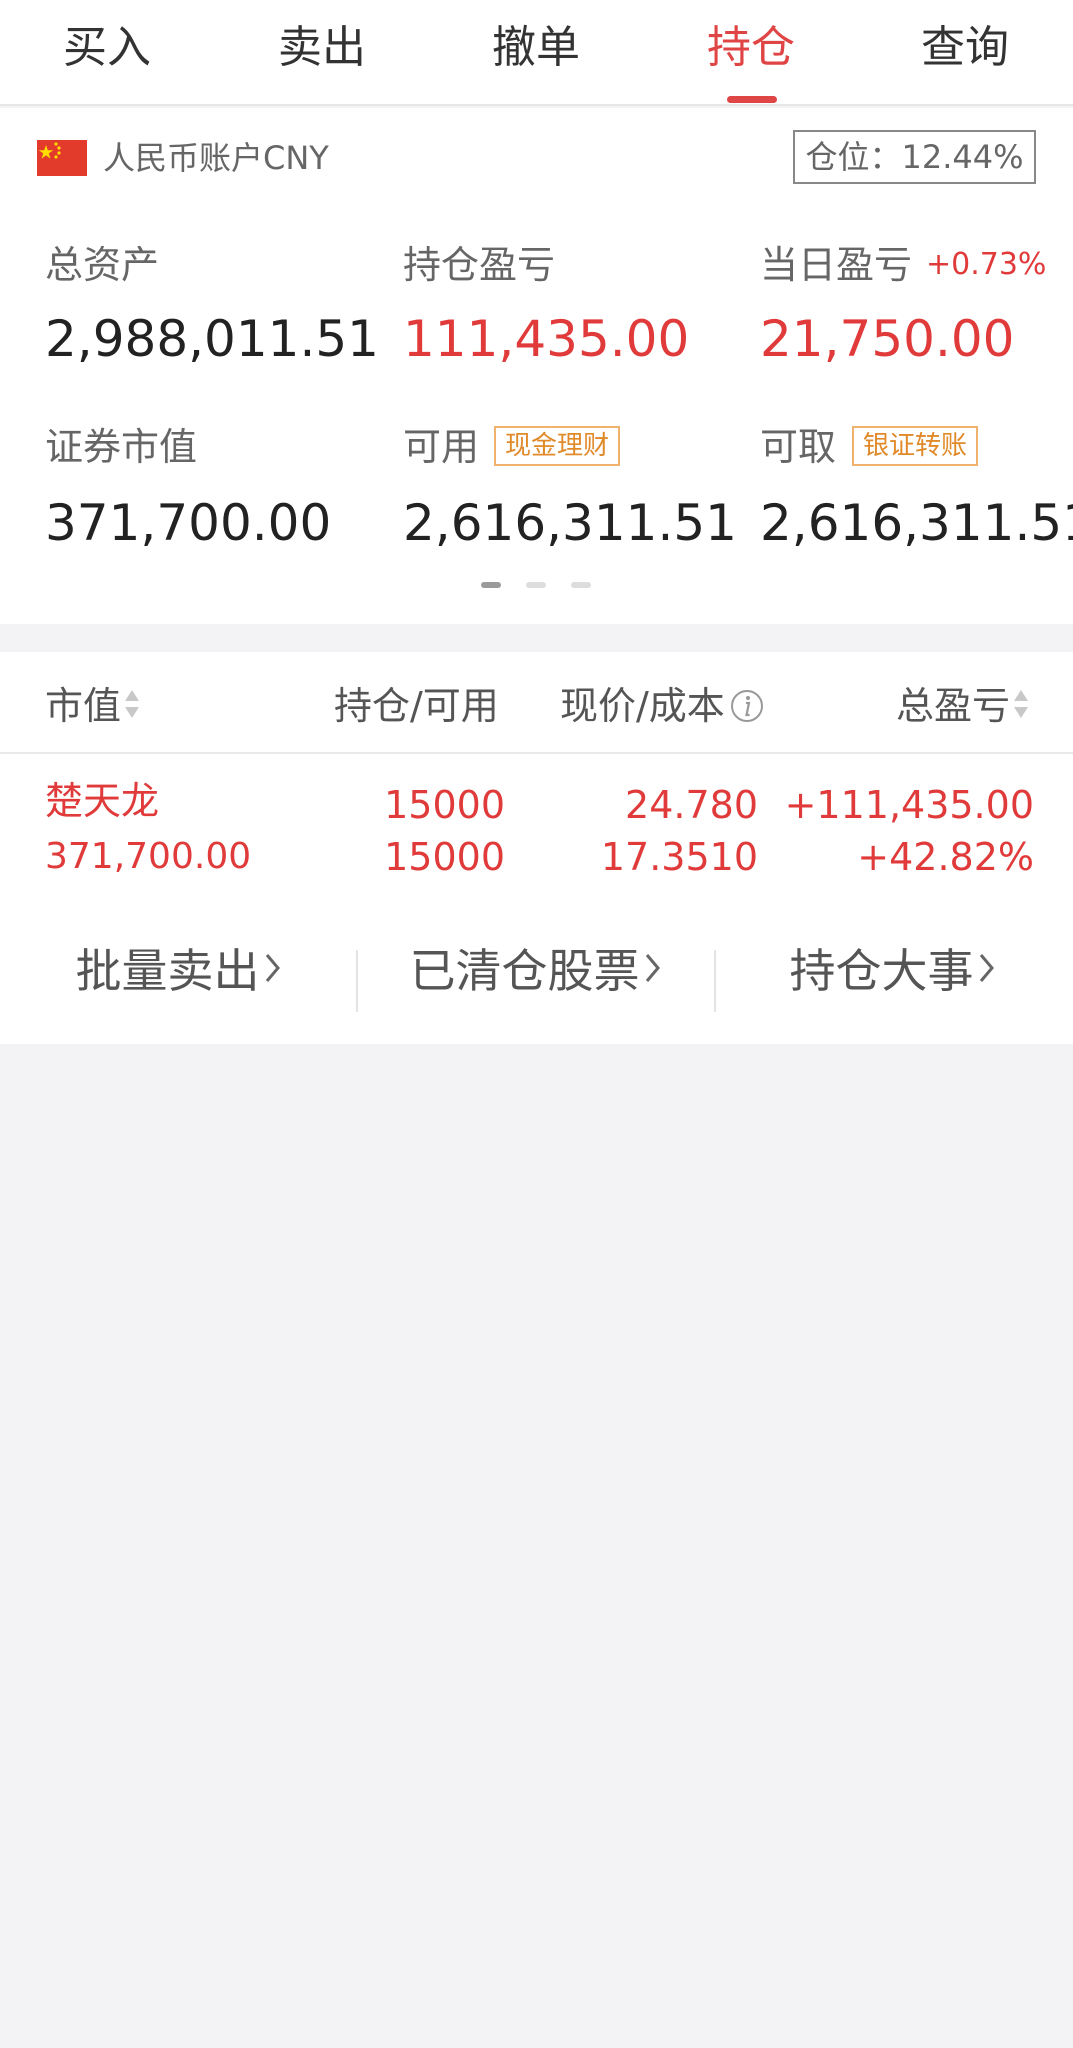 Image resolution: width=1073 pixels, height=2048 pixels. What do you see at coordinates (679, 857) in the screenshot?
I see `stock-cost: 17.3510` at bounding box center [679, 857].